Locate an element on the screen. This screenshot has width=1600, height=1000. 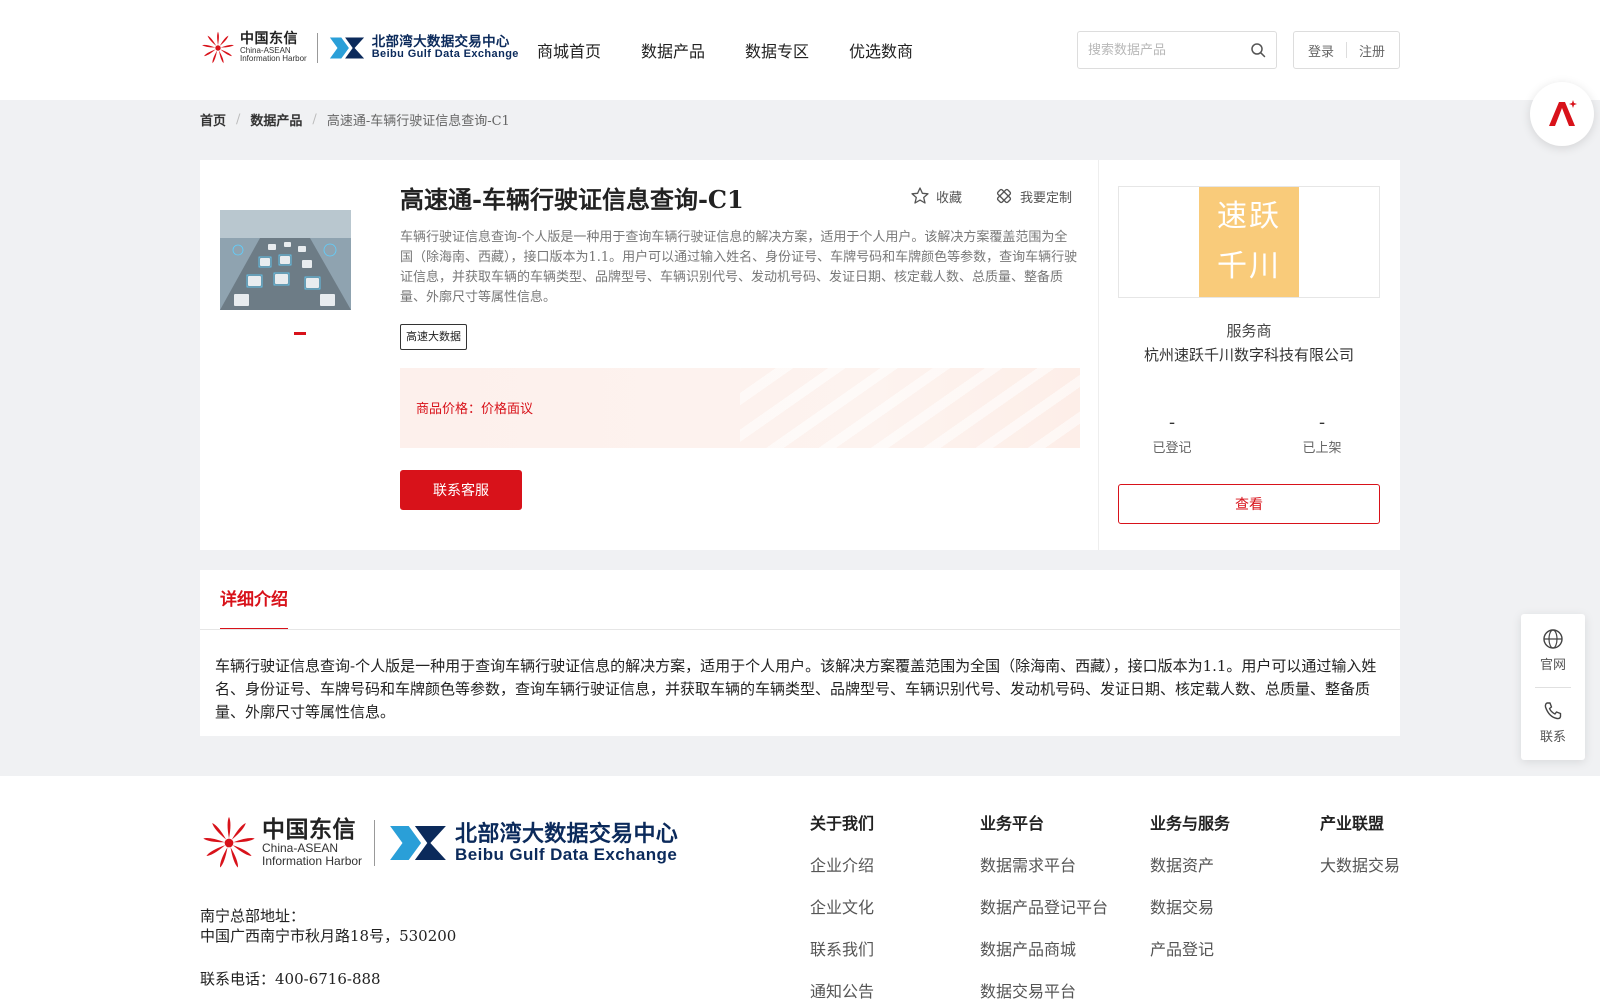
provider-label: 服务商 is located at coordinates (1249, 331).